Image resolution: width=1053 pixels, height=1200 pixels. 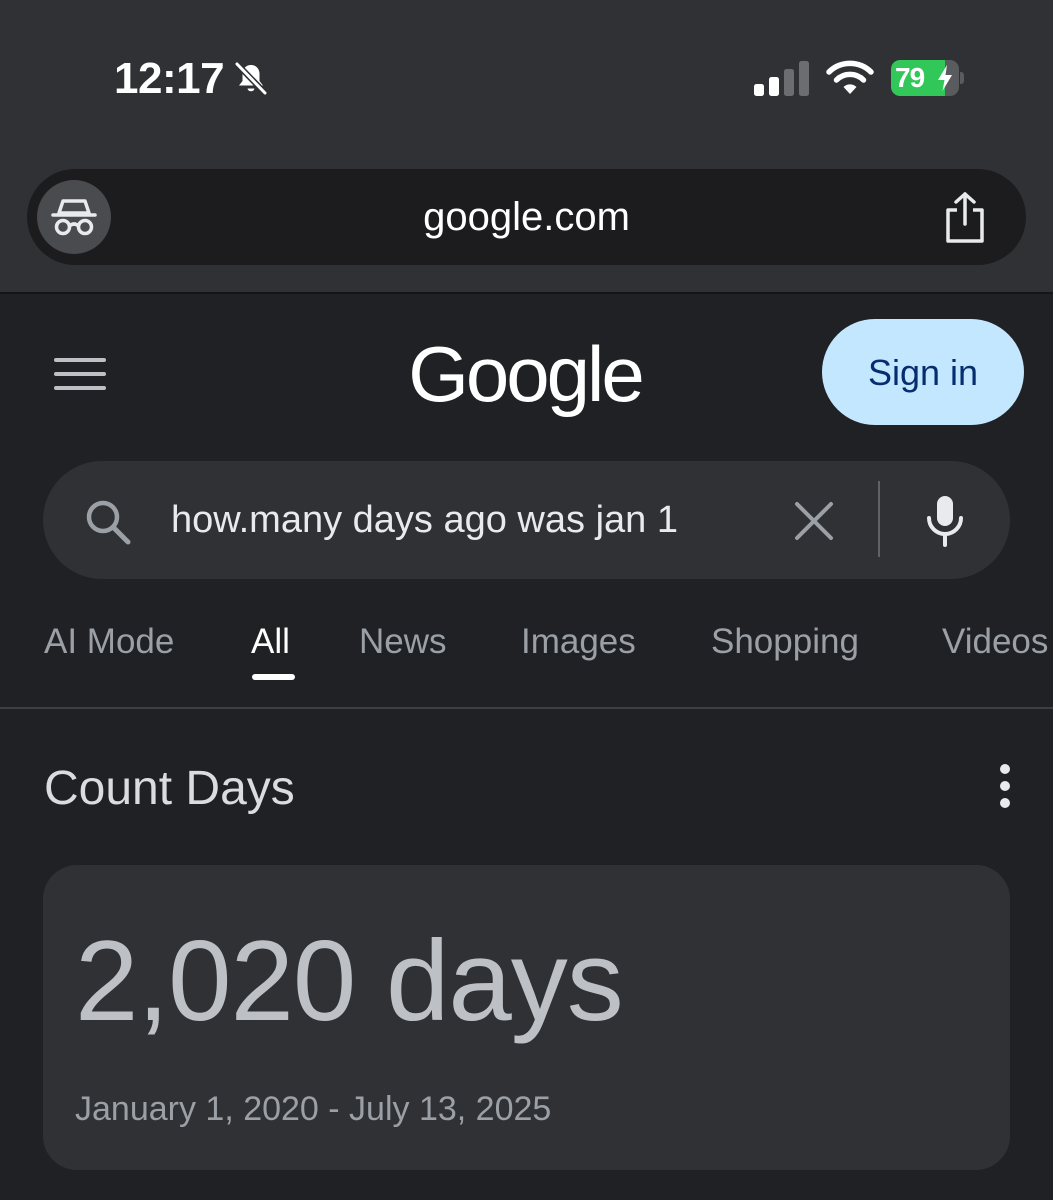 I want to click on tab-news: News, so click(x=403, y=642).